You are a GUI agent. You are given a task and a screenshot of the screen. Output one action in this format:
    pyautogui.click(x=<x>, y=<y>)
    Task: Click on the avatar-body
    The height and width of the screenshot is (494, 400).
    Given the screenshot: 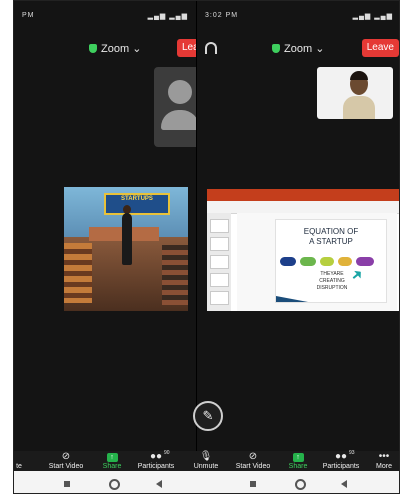 What is the action you would take?
    pyautogui.click(x=178, y=120)
    